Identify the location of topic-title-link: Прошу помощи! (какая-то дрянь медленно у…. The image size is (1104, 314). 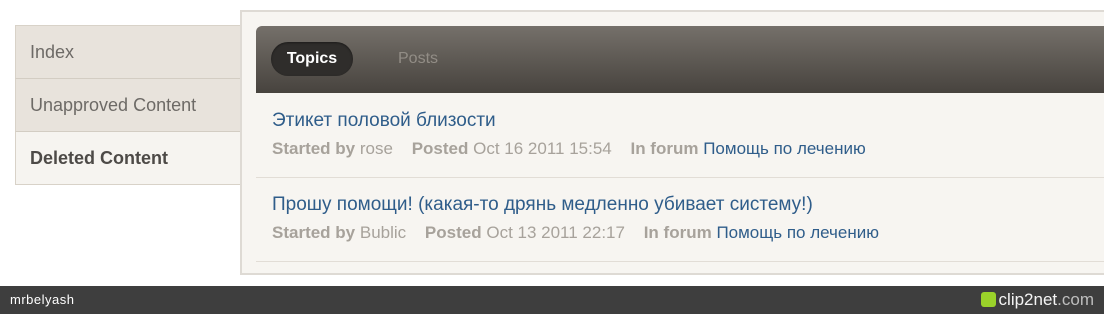
(542, 205).